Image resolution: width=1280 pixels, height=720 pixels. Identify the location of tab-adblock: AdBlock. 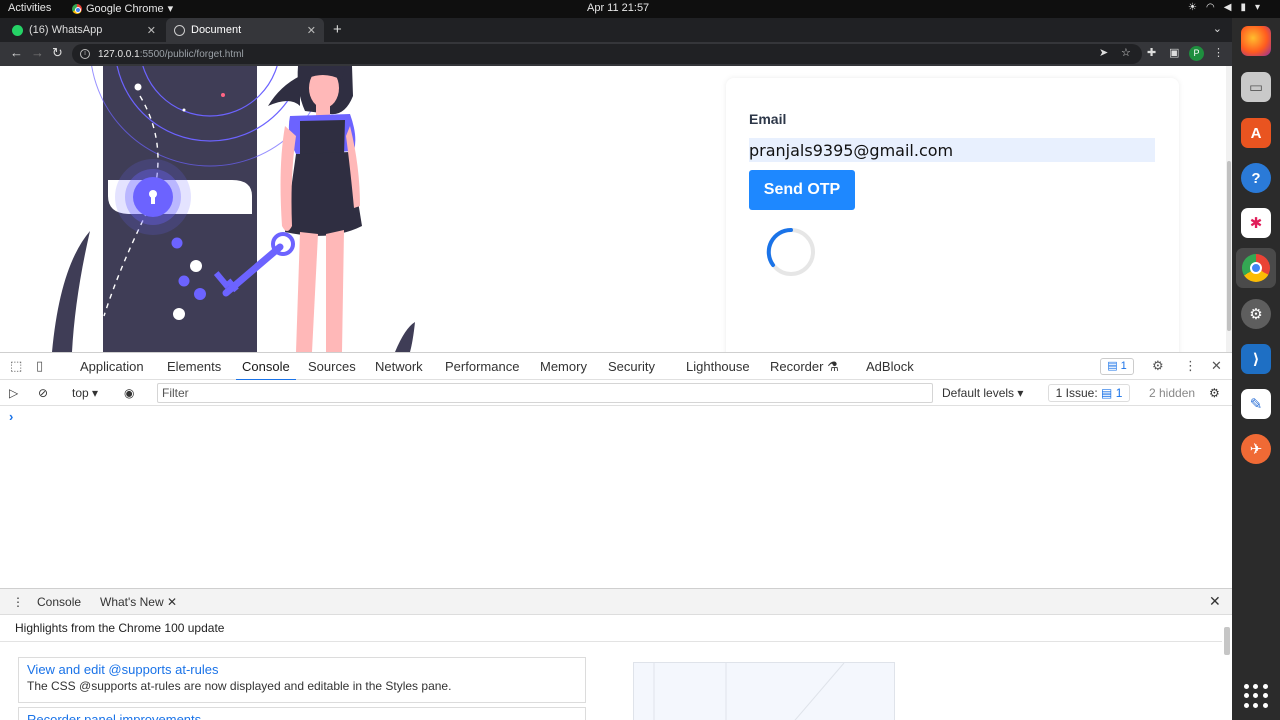
(890, 366).